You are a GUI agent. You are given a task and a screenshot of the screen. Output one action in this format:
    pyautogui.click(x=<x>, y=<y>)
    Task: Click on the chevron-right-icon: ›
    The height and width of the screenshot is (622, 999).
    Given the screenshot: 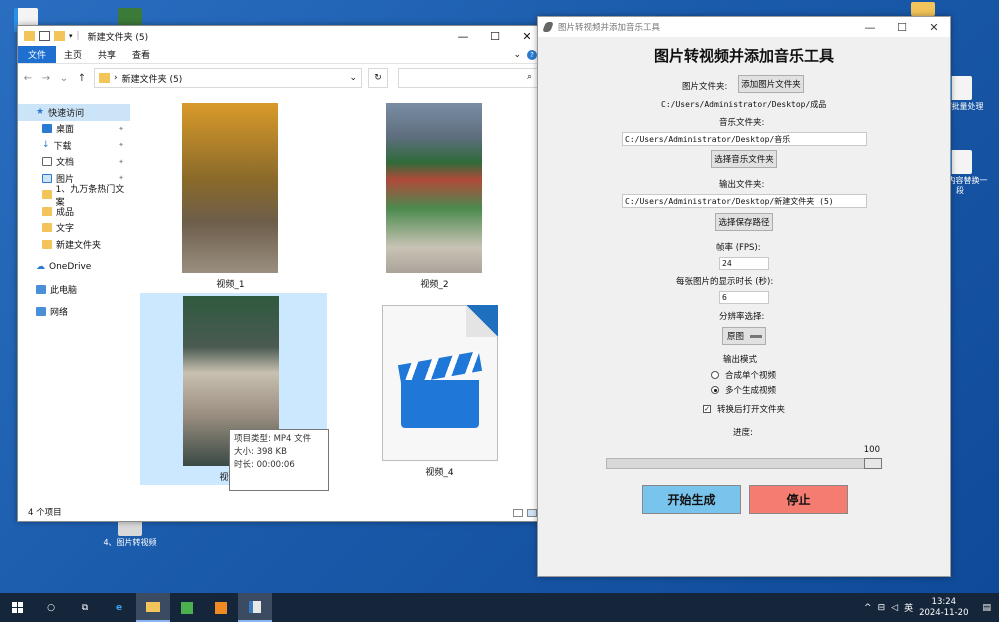 What is the action you would take?
    pyautogui.click(x=116, y=78)
    